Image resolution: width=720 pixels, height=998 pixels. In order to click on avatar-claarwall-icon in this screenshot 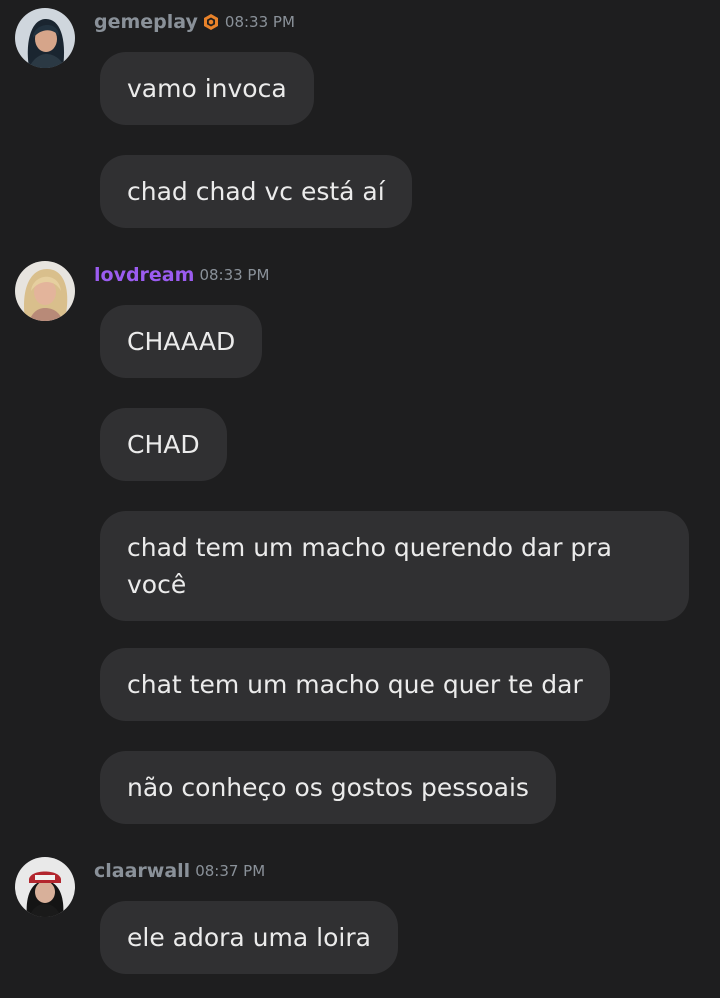, I will do `click(45, 887)`.